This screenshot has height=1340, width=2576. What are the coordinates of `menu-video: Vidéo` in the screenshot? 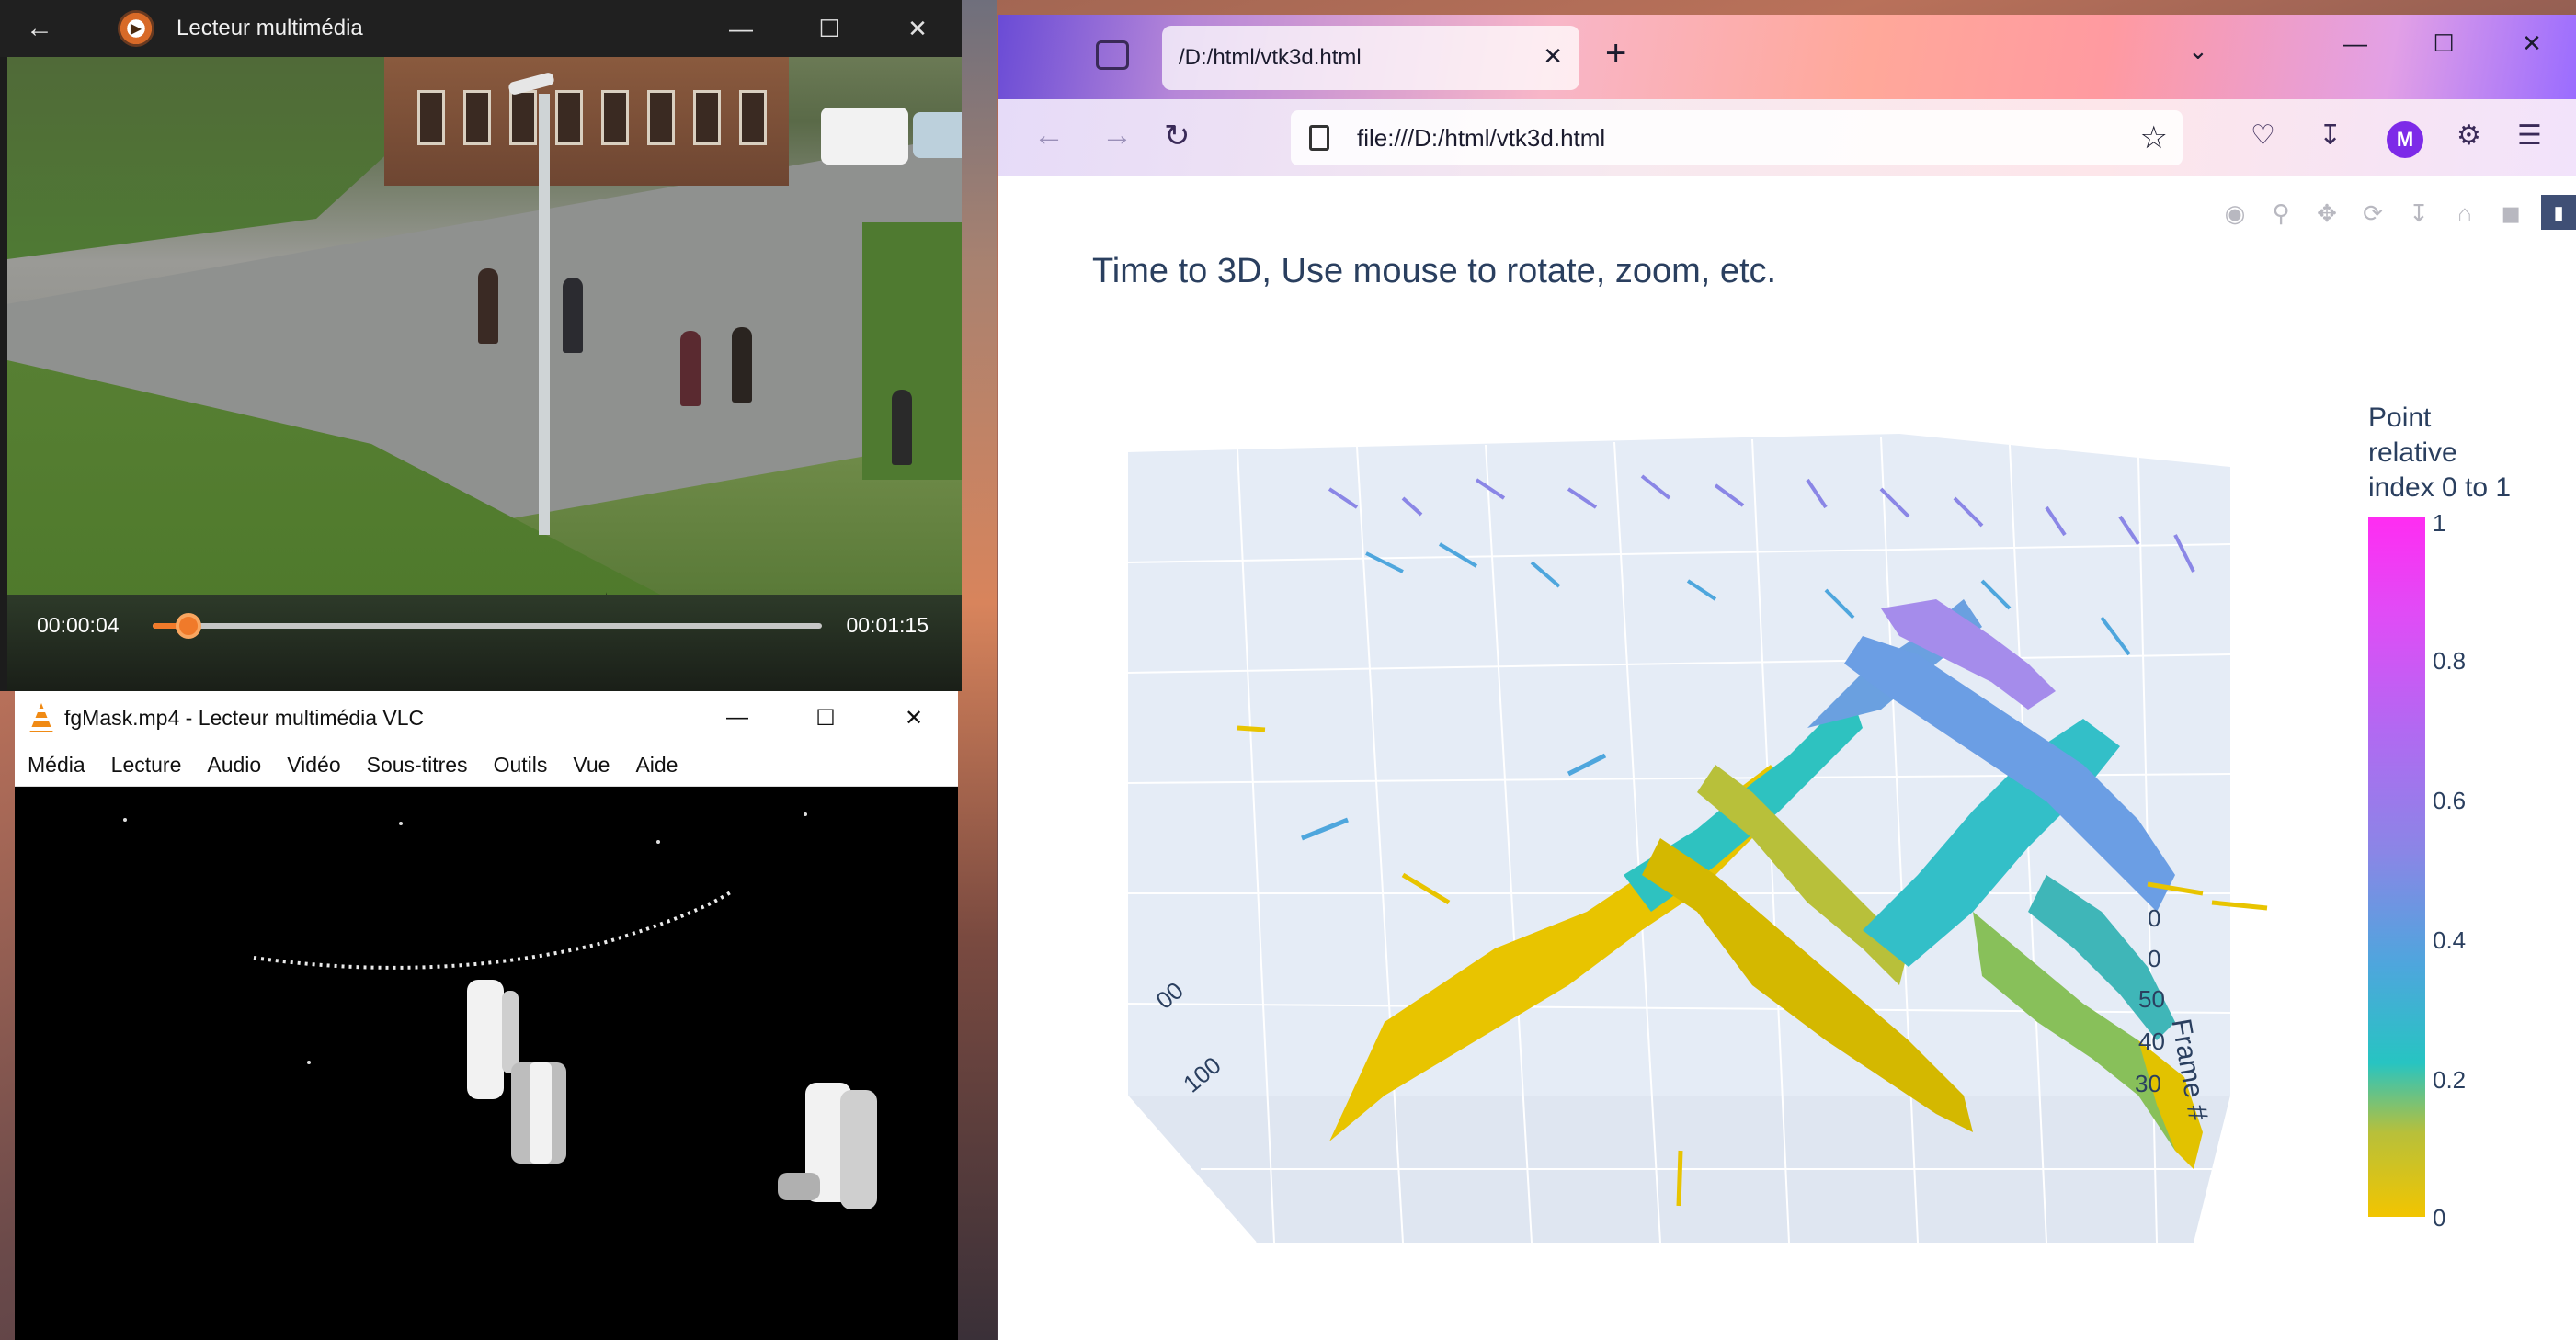 It's located at (313, 765).